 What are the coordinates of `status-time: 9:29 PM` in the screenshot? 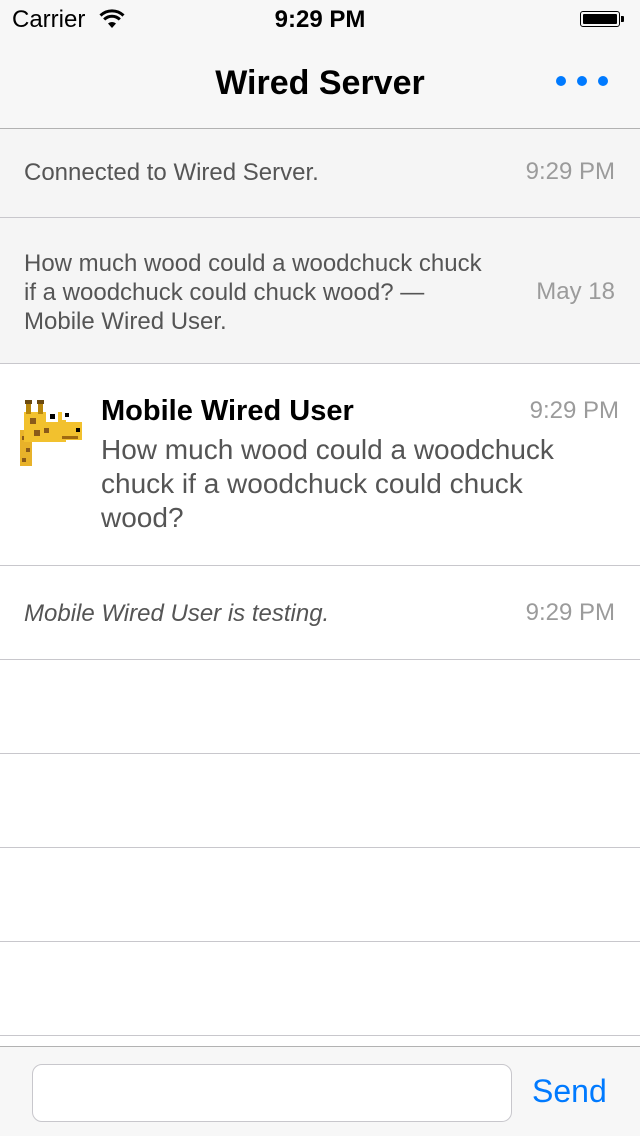 It's located at (320, 19).